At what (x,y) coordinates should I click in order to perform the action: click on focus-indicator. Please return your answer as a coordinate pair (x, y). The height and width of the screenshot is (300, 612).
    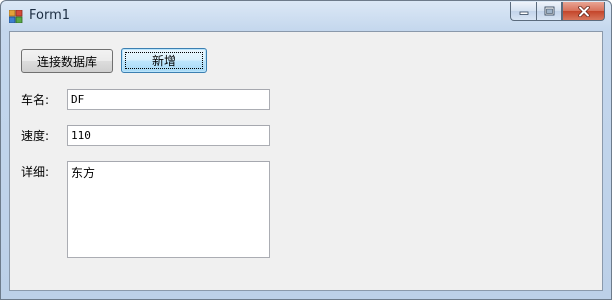
    Looking at the image, I should click on (164, 60).